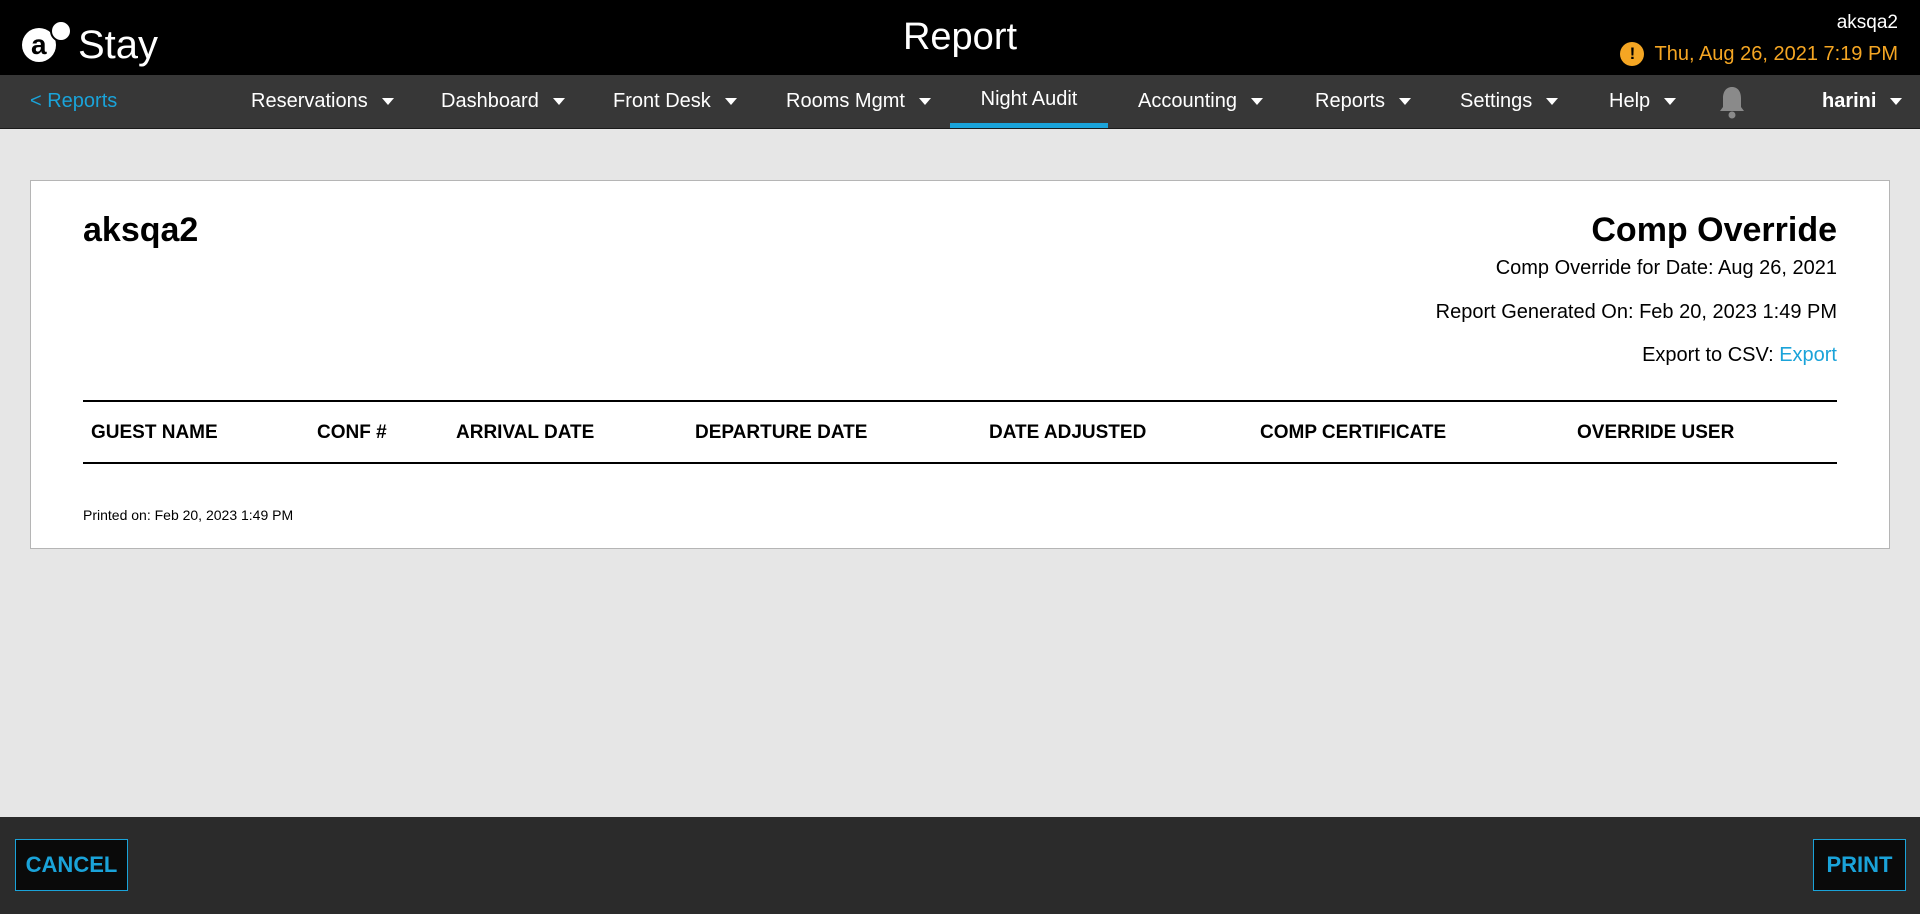 The width and height of the screenshot is (1920, 914). I want to click on top-right-info: aksqa2 ! Thu, Aug 26, 2021 7:19 PM, so click(1759, 39).